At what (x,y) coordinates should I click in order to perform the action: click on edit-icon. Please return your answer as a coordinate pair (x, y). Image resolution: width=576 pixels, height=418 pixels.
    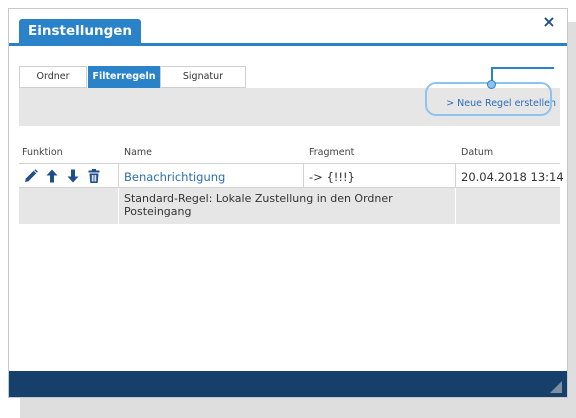
    Looking at the image, I should click on (31, 176).